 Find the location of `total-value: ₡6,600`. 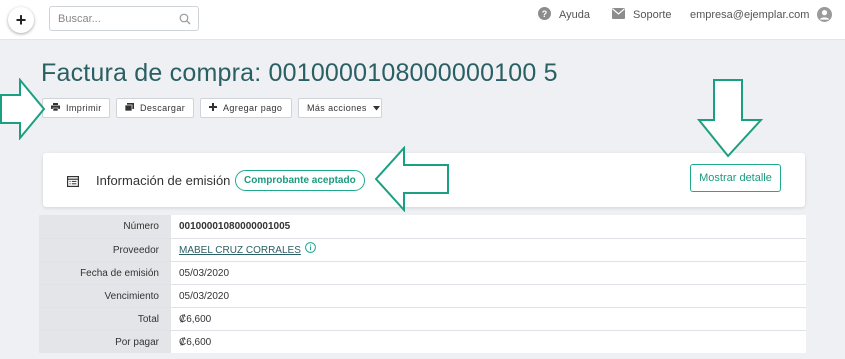

total-value: ₡6,600 is located at coordinates (488, 319).